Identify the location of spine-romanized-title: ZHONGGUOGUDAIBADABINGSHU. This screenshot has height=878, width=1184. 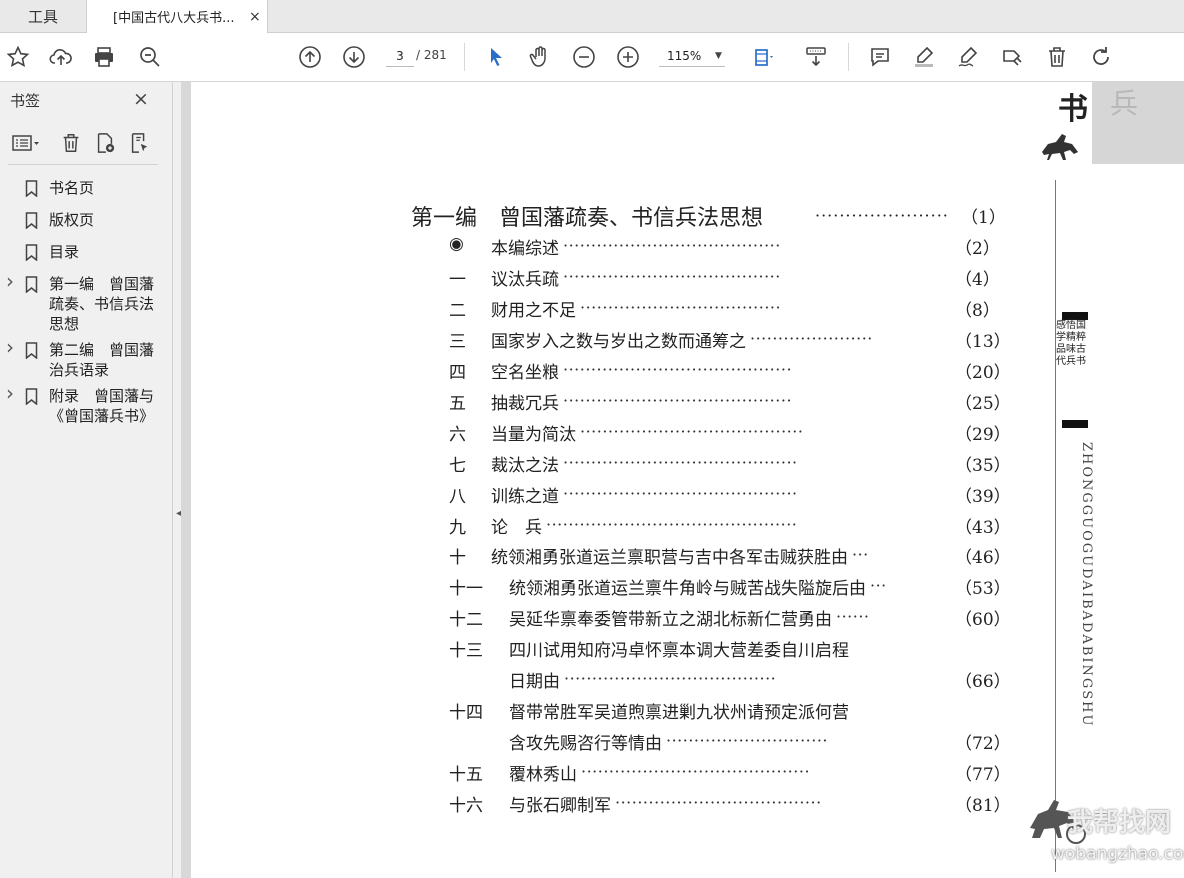
(1086, 585).